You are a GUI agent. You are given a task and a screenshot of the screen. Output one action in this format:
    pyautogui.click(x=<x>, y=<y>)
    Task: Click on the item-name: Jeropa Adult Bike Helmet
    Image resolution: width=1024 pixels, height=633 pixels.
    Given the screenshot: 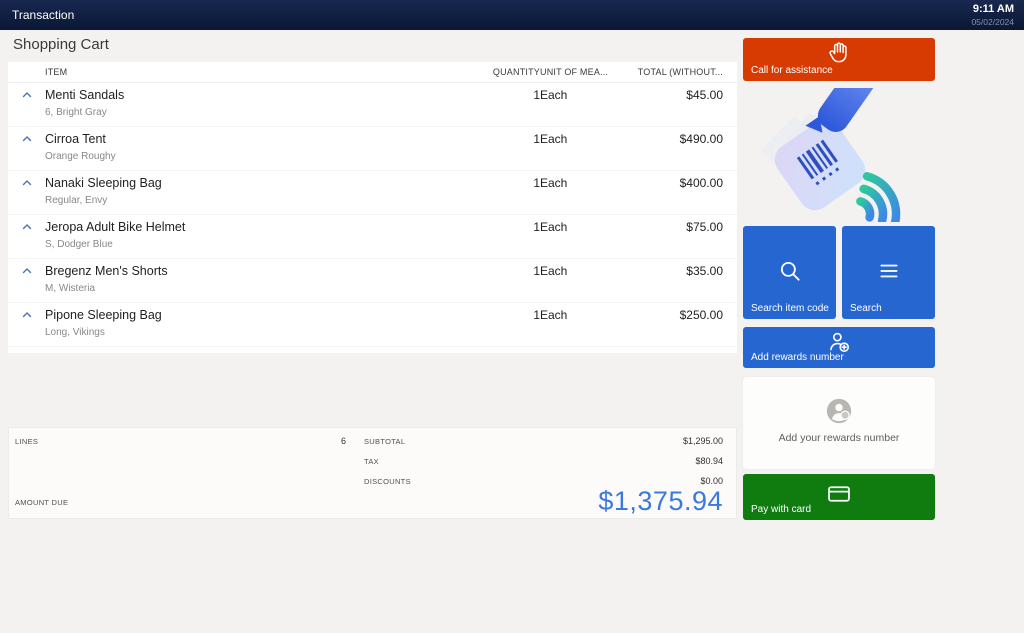 What is the action you would take?
    pyautogui.click(x=115, y=227)
    